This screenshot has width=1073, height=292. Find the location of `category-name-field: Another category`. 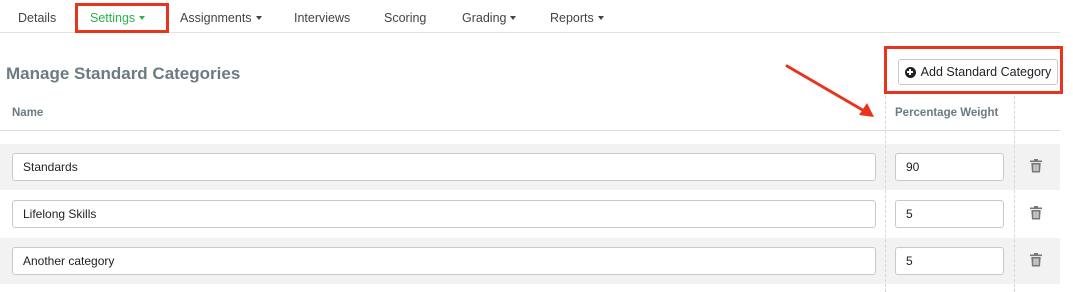

category-name-field: Another category is located at coordinates (444, 261).